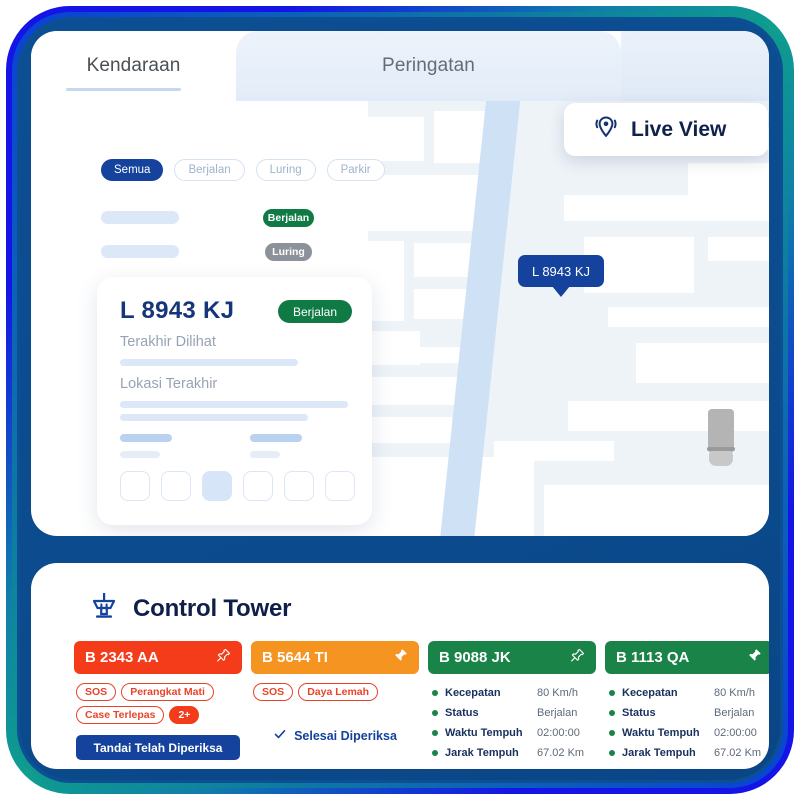 The width and height of the screenshot is (800, 800). Describe the element at coordinates (314, 311) in the screenshot. I see `detail-status-badge: Berjalan` at that location.